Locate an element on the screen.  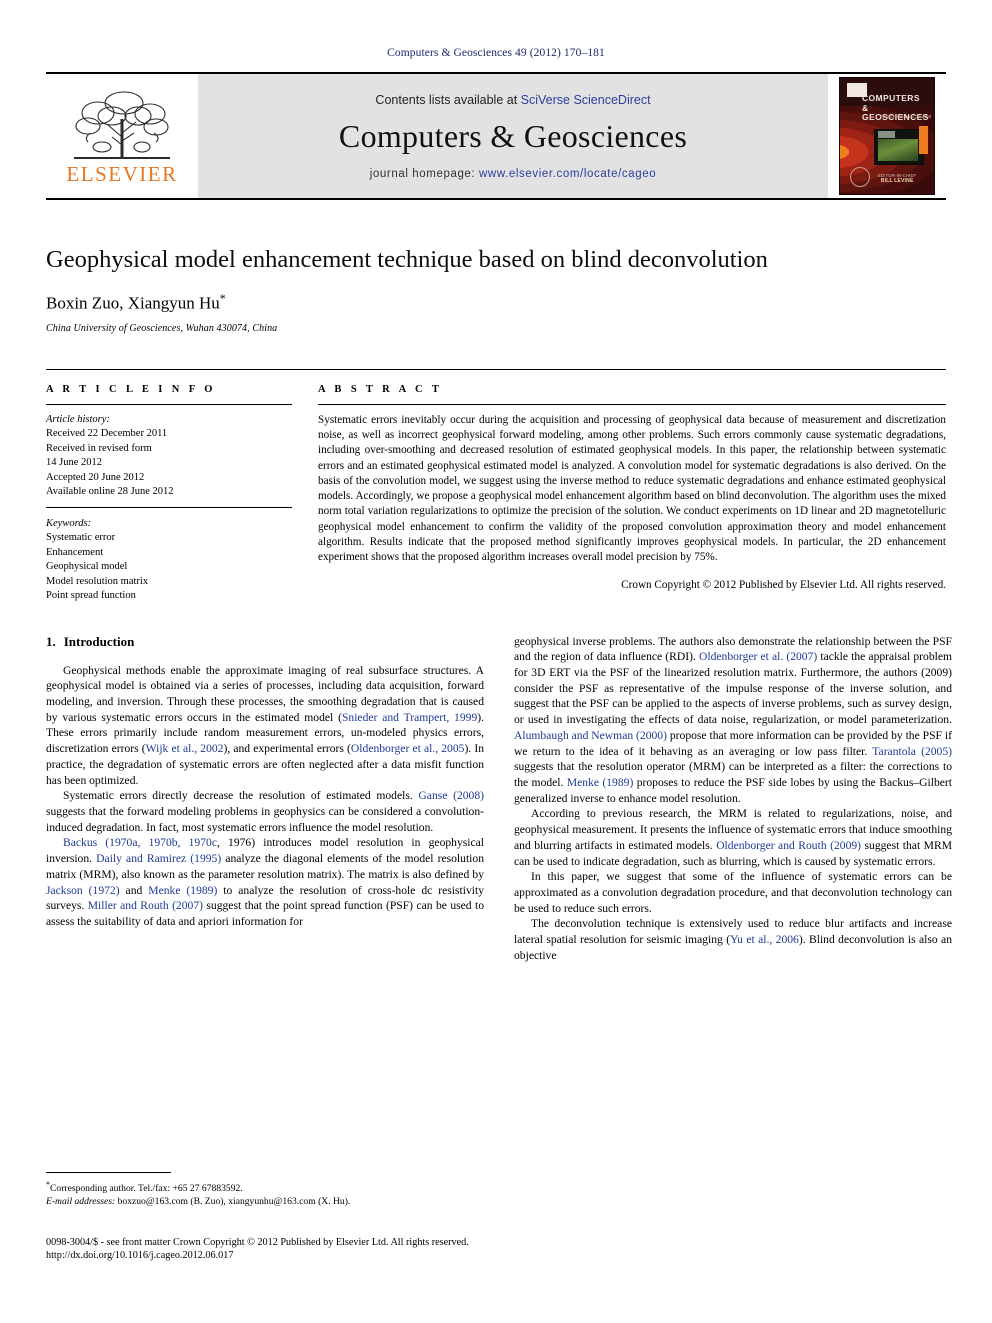
citation-link: Miller and Routh (2007) is located at coordinates (145, 905).